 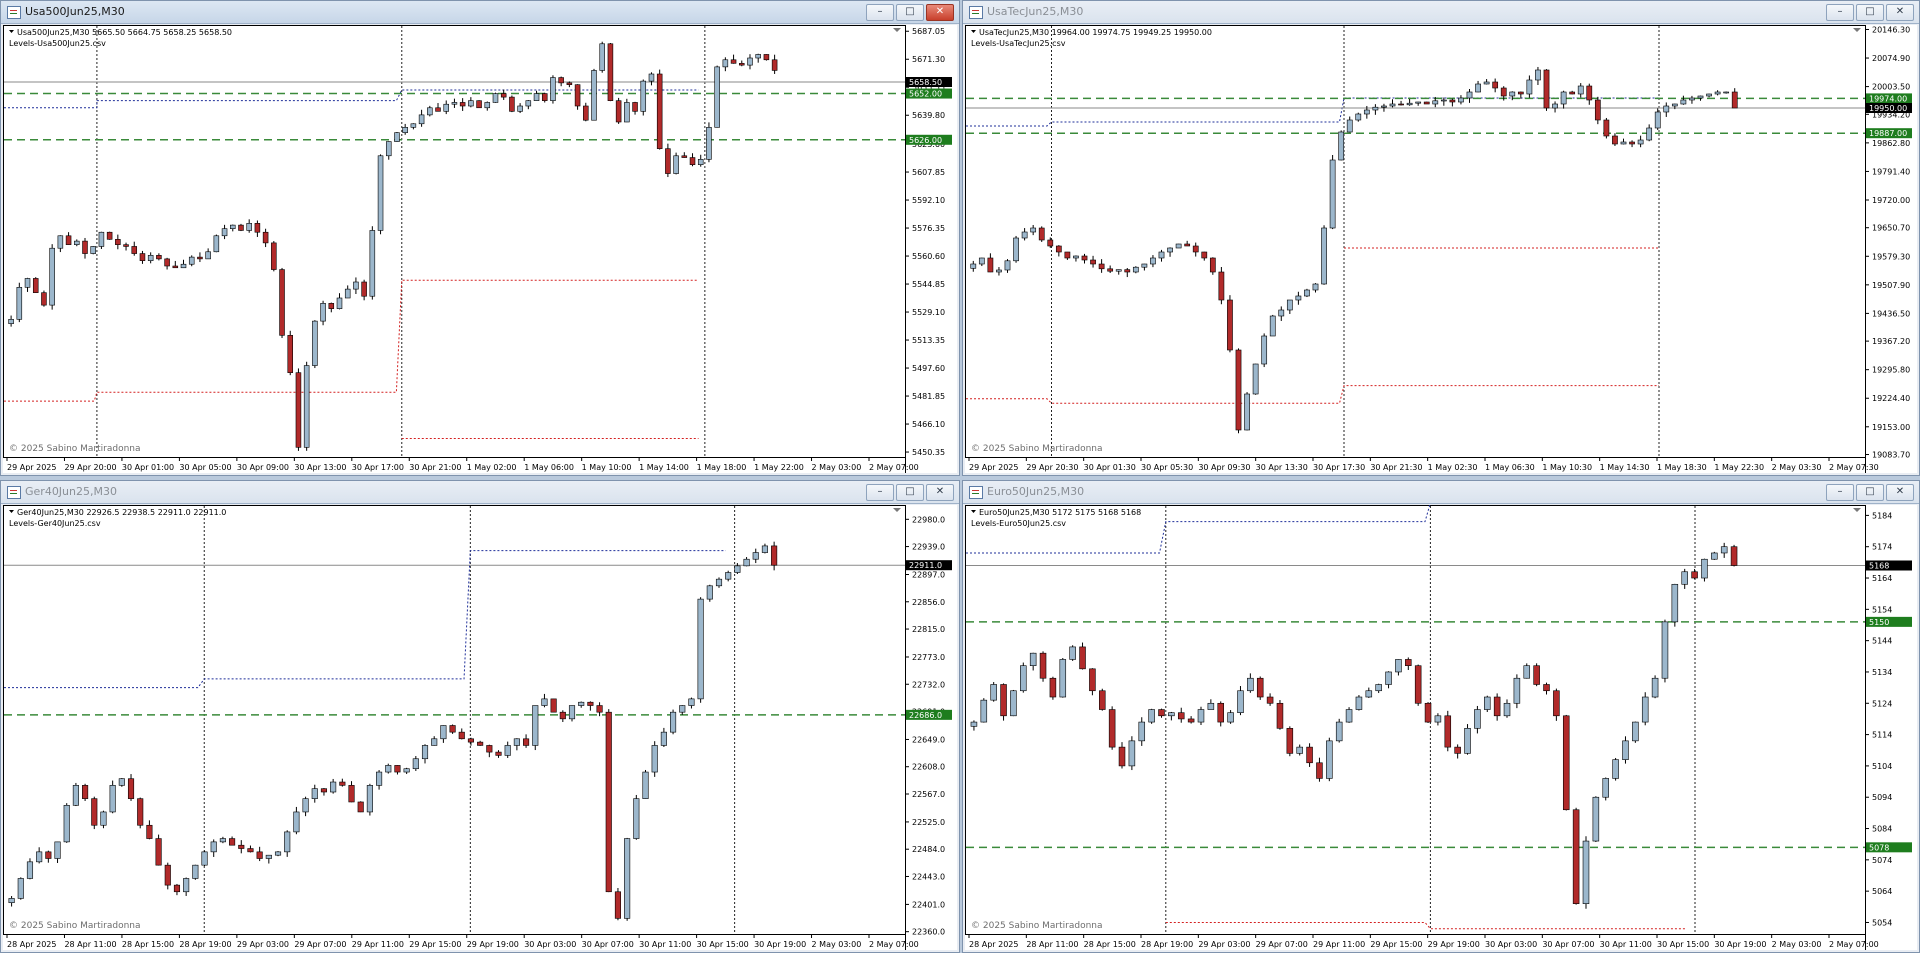 I want to click on price-tick-label: 5560.60, so click(x=928, y=256).